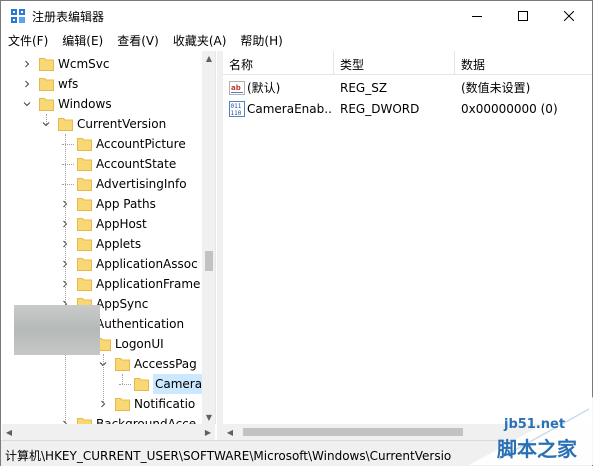 The height and width of the screenshot is (466, 593). What do you see at coordinates (509, 109) in the screenshot?
I see `value-data: 0x00000000 (0)` at bounding box center [509, 109].